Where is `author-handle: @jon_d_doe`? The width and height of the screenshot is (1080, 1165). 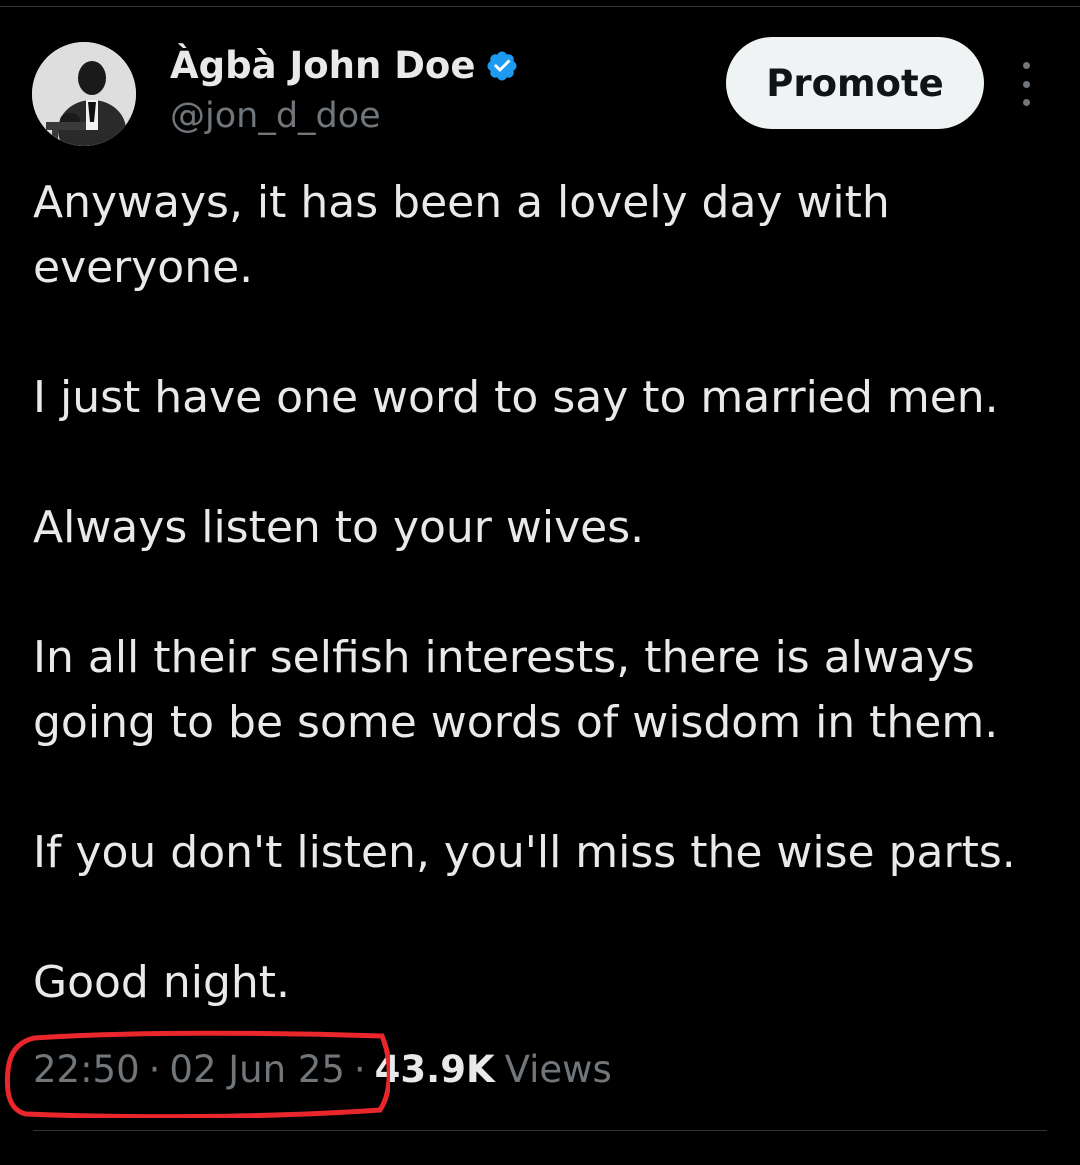 author-handle: @jon_d_doe is located at coordinates (275, 116).